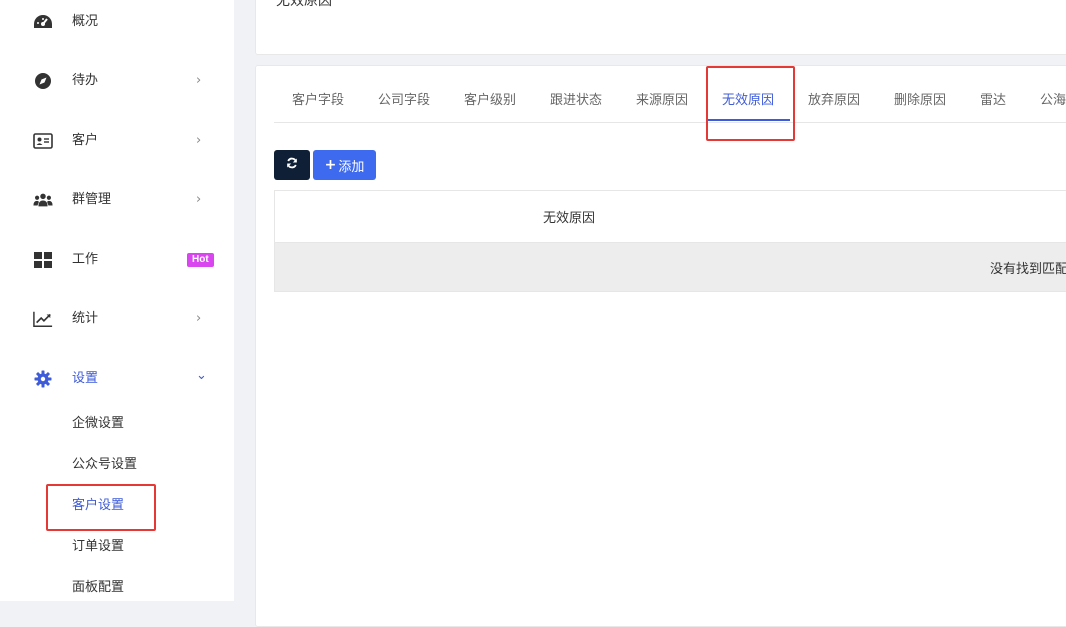  Describe the element at coordinates (43, 200) in the screenshot. I see `users-icon` at that location.